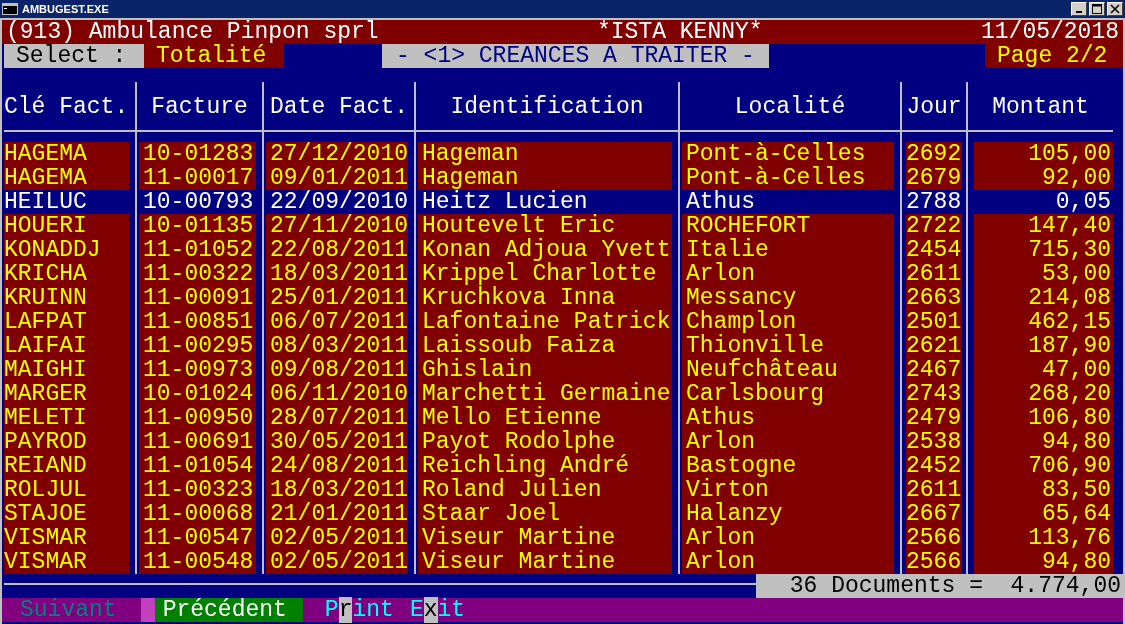 The width and height of the screenshot is (1125, 624). Describe the element at coordinates (934, 250) in the screenshot. I see `table-cell: 2454` at that location.